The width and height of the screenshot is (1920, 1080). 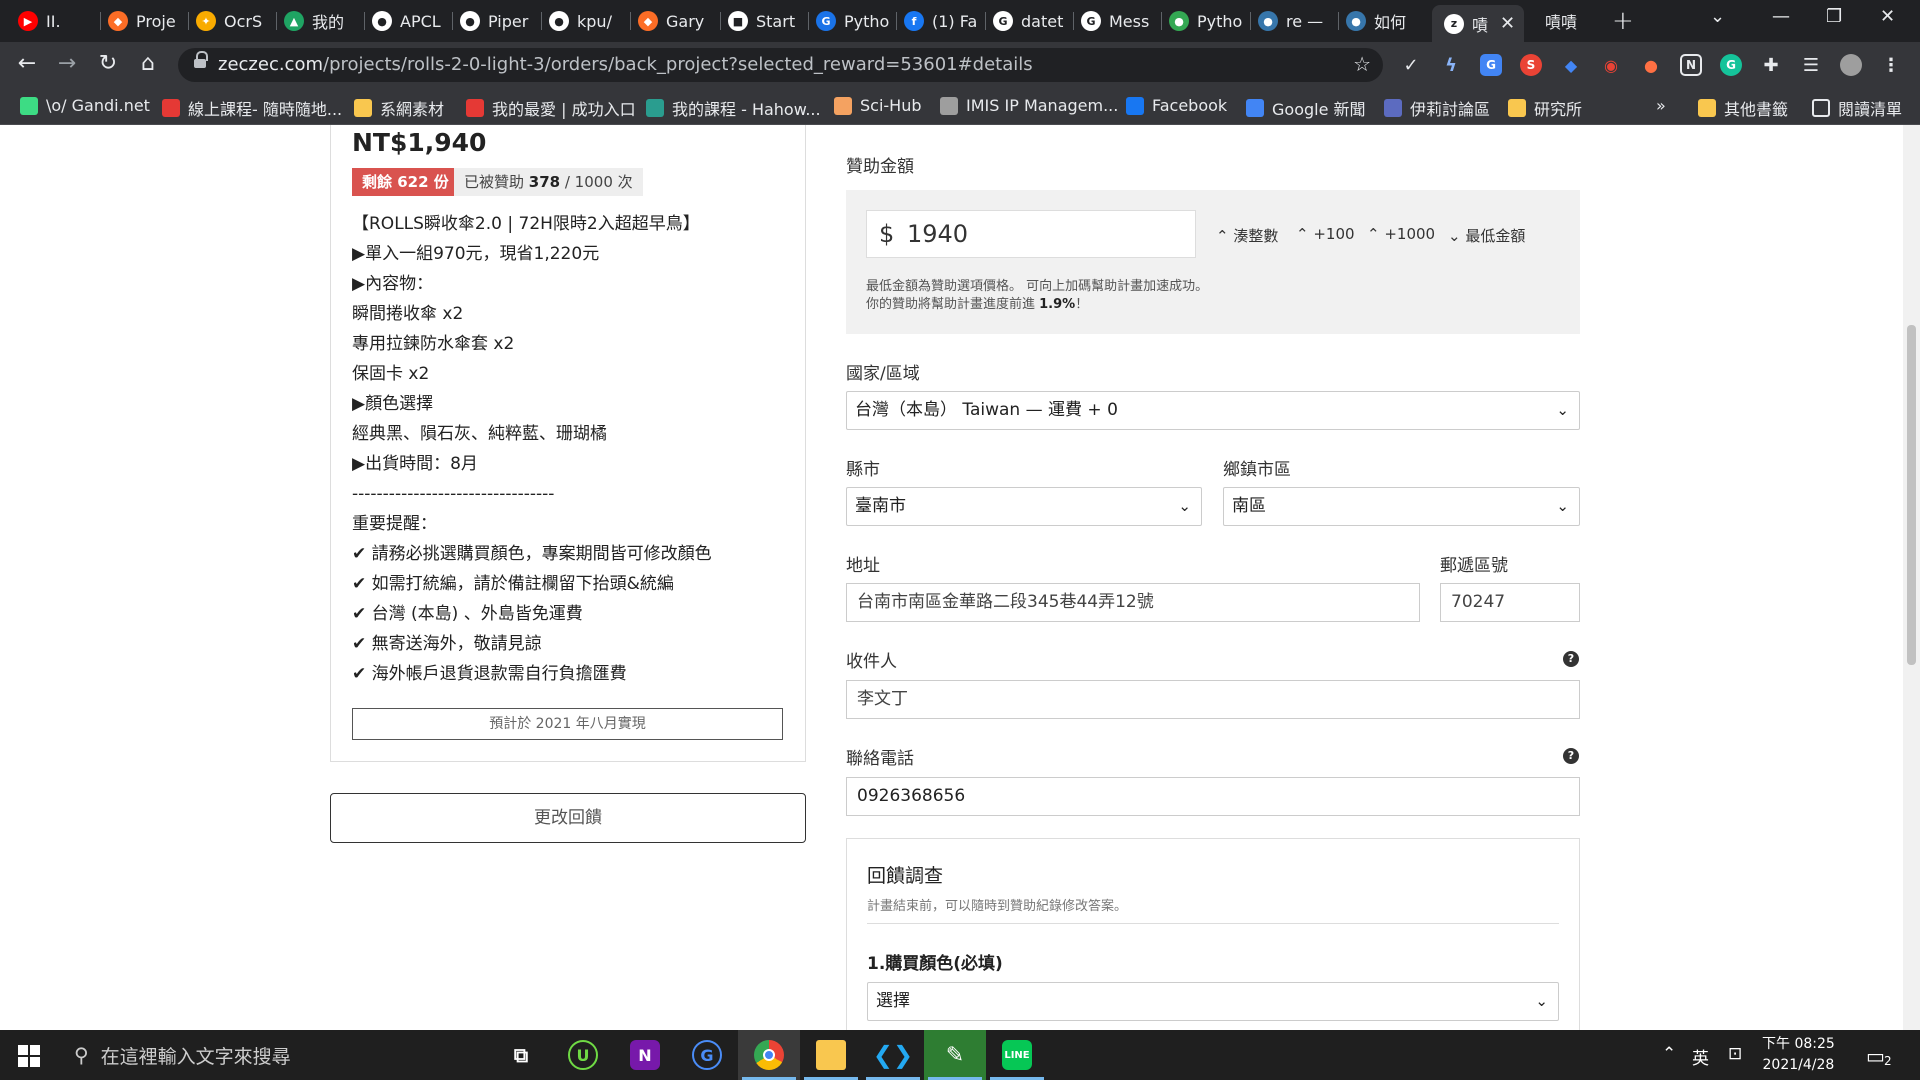 I want to click on amount-input: $ 1940, so click(x=1031, y=234).